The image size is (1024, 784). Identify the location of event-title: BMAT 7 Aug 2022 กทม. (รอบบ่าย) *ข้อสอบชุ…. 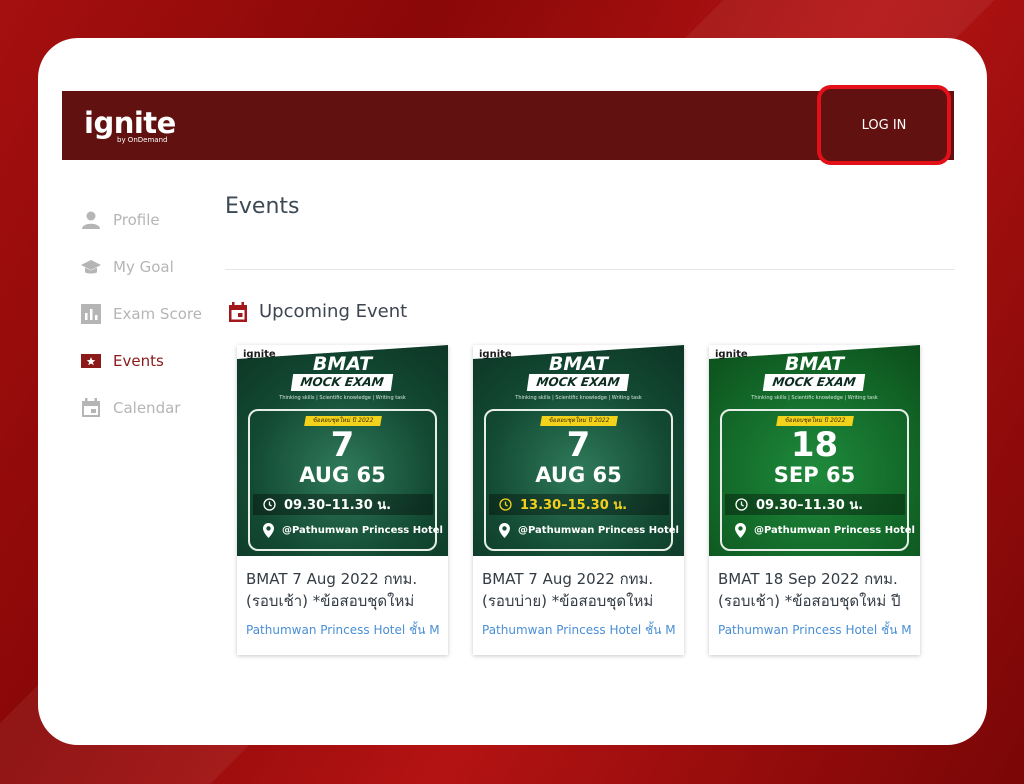
(568, 590).